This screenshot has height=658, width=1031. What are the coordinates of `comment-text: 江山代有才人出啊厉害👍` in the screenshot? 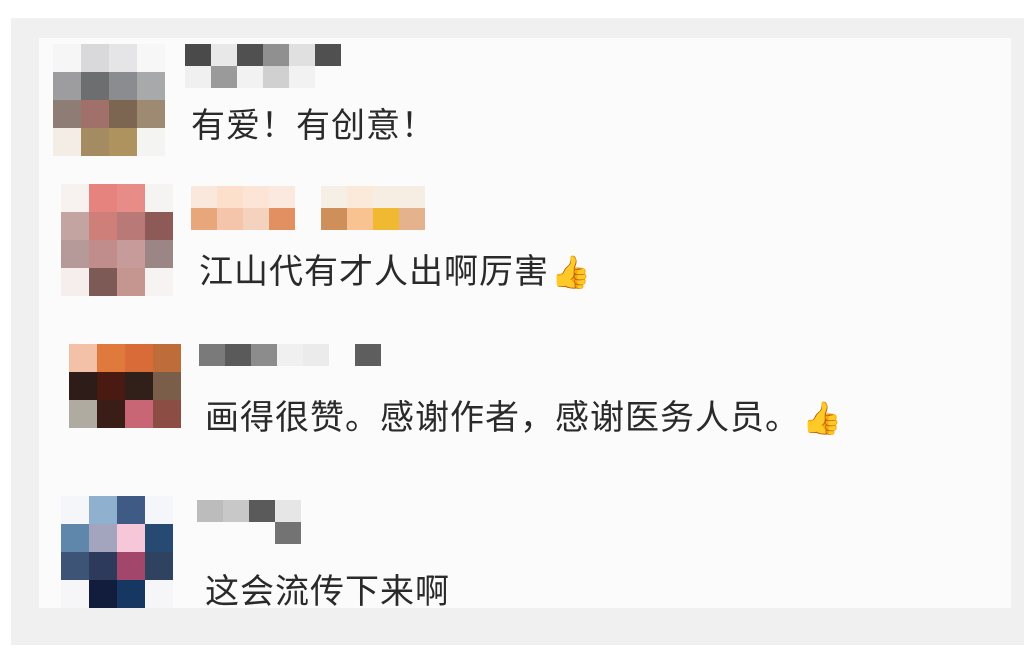 It's located at (395, 272).